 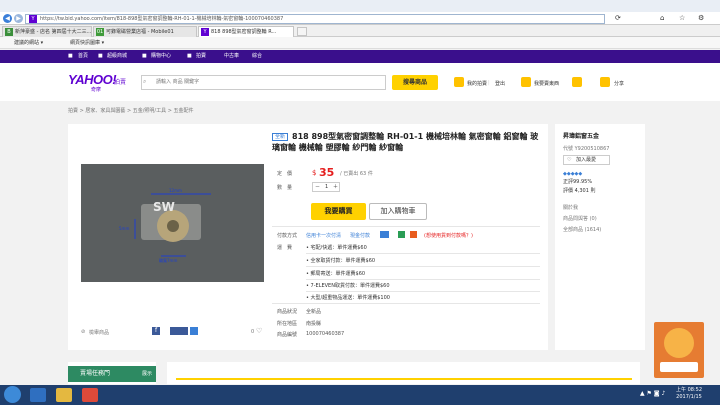 What do you see at coordinates (526, 82) in the screenshot?
I see `sell-icon` at bounding box center [526, 82].